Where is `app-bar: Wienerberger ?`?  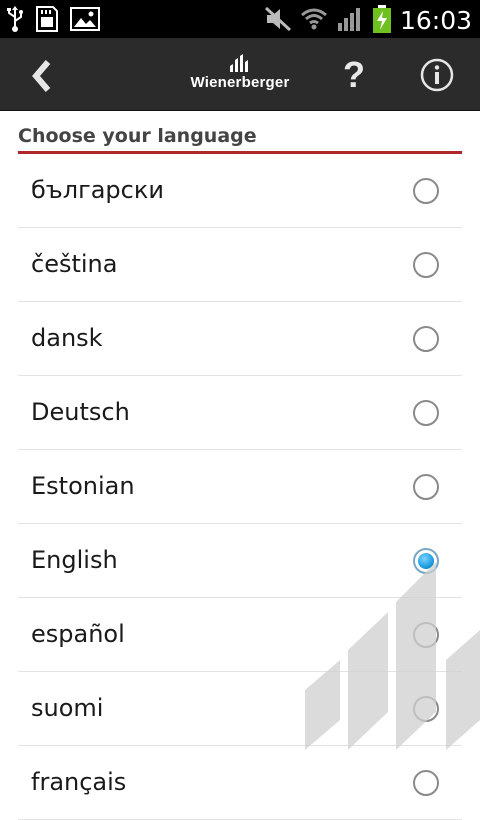
app-bar: Wienerberger ? is located at coordinates (240, 74).